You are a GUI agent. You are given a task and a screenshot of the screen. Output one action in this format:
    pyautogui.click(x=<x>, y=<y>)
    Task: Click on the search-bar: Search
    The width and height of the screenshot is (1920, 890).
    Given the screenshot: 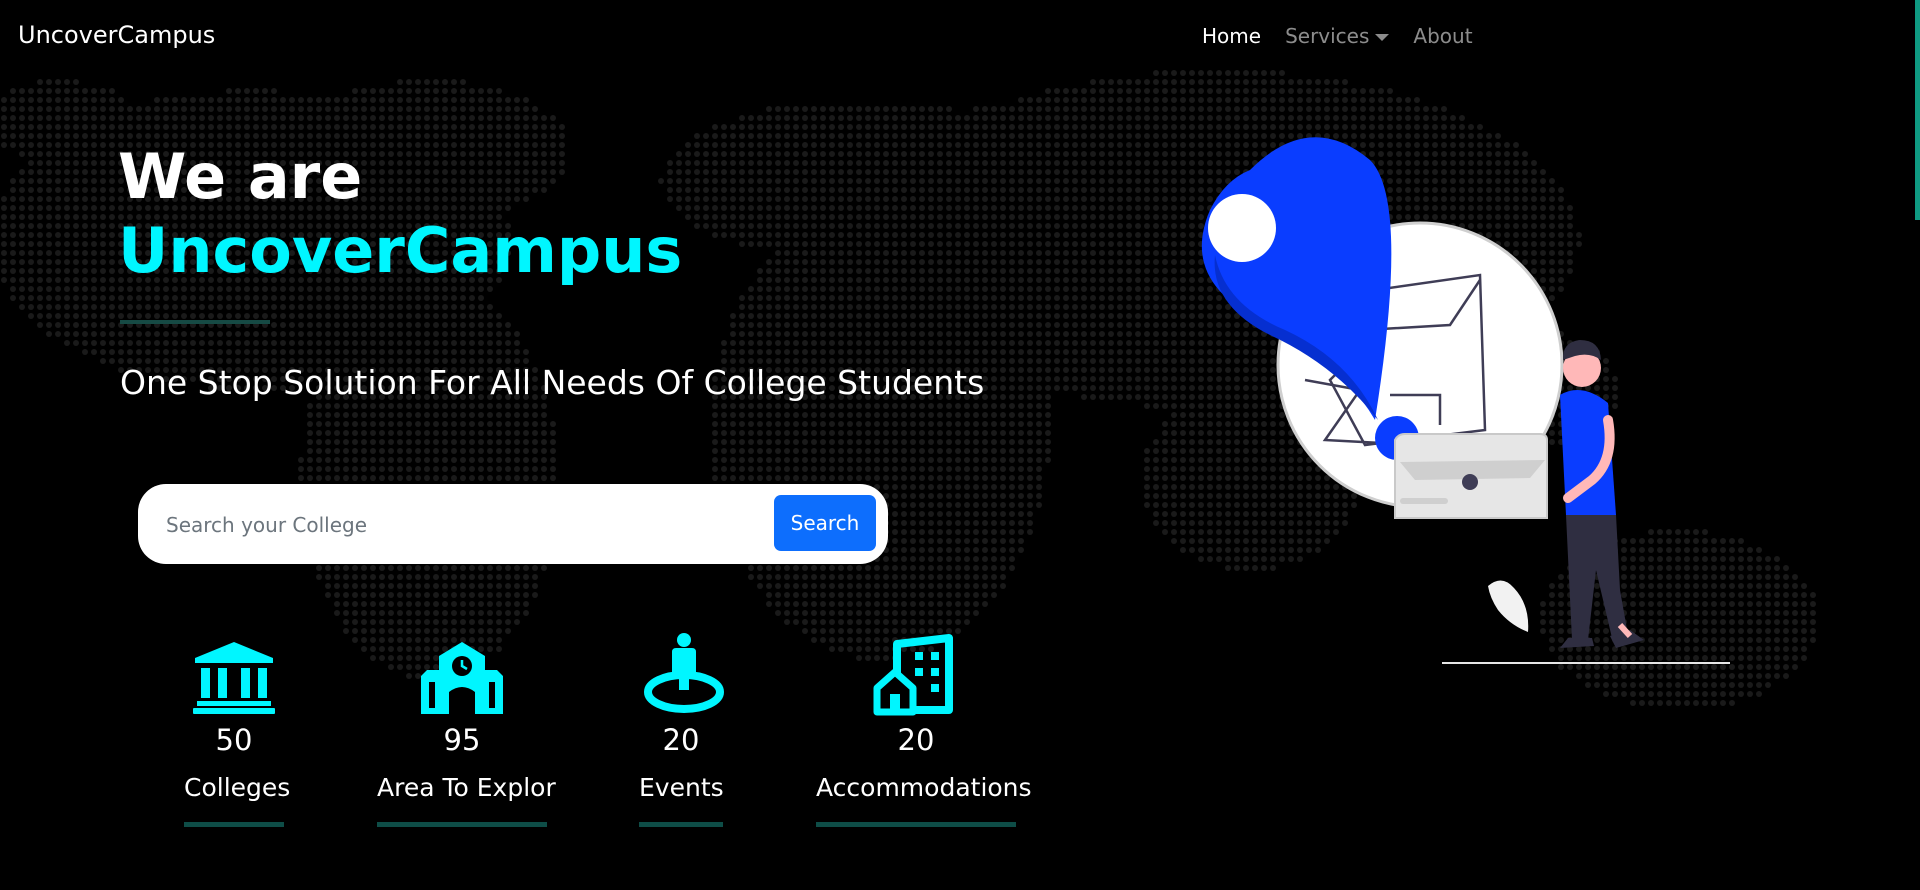 What is the action you would take?
    pyautogui.click(x=513, y=524)
    